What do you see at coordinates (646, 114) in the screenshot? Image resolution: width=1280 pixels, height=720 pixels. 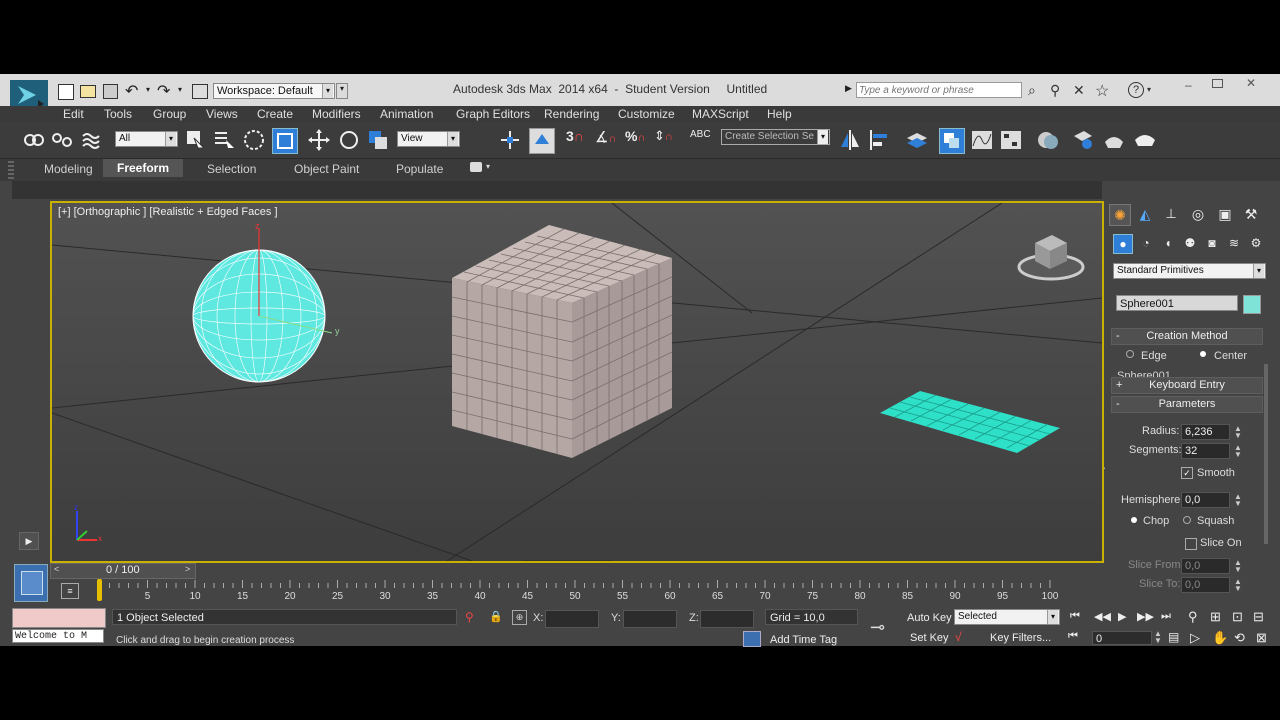 I see `menu-customize: Customize` at bounding box center [646, 114].